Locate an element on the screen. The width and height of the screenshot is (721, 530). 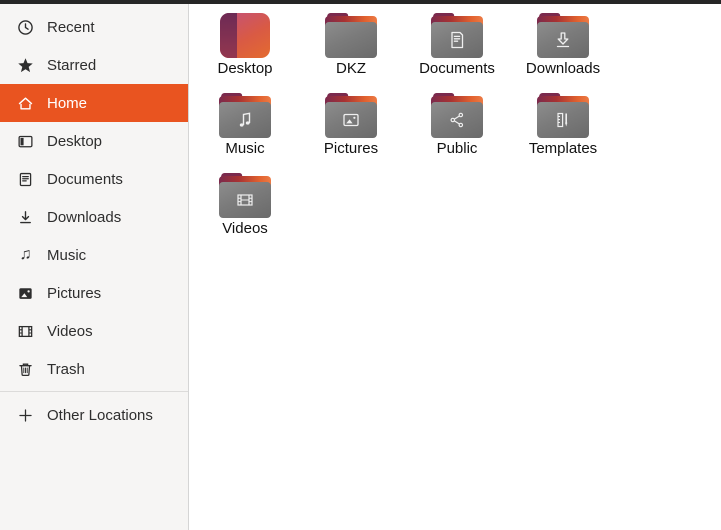
file-item-public: Public is located at coordinates (457, 129).